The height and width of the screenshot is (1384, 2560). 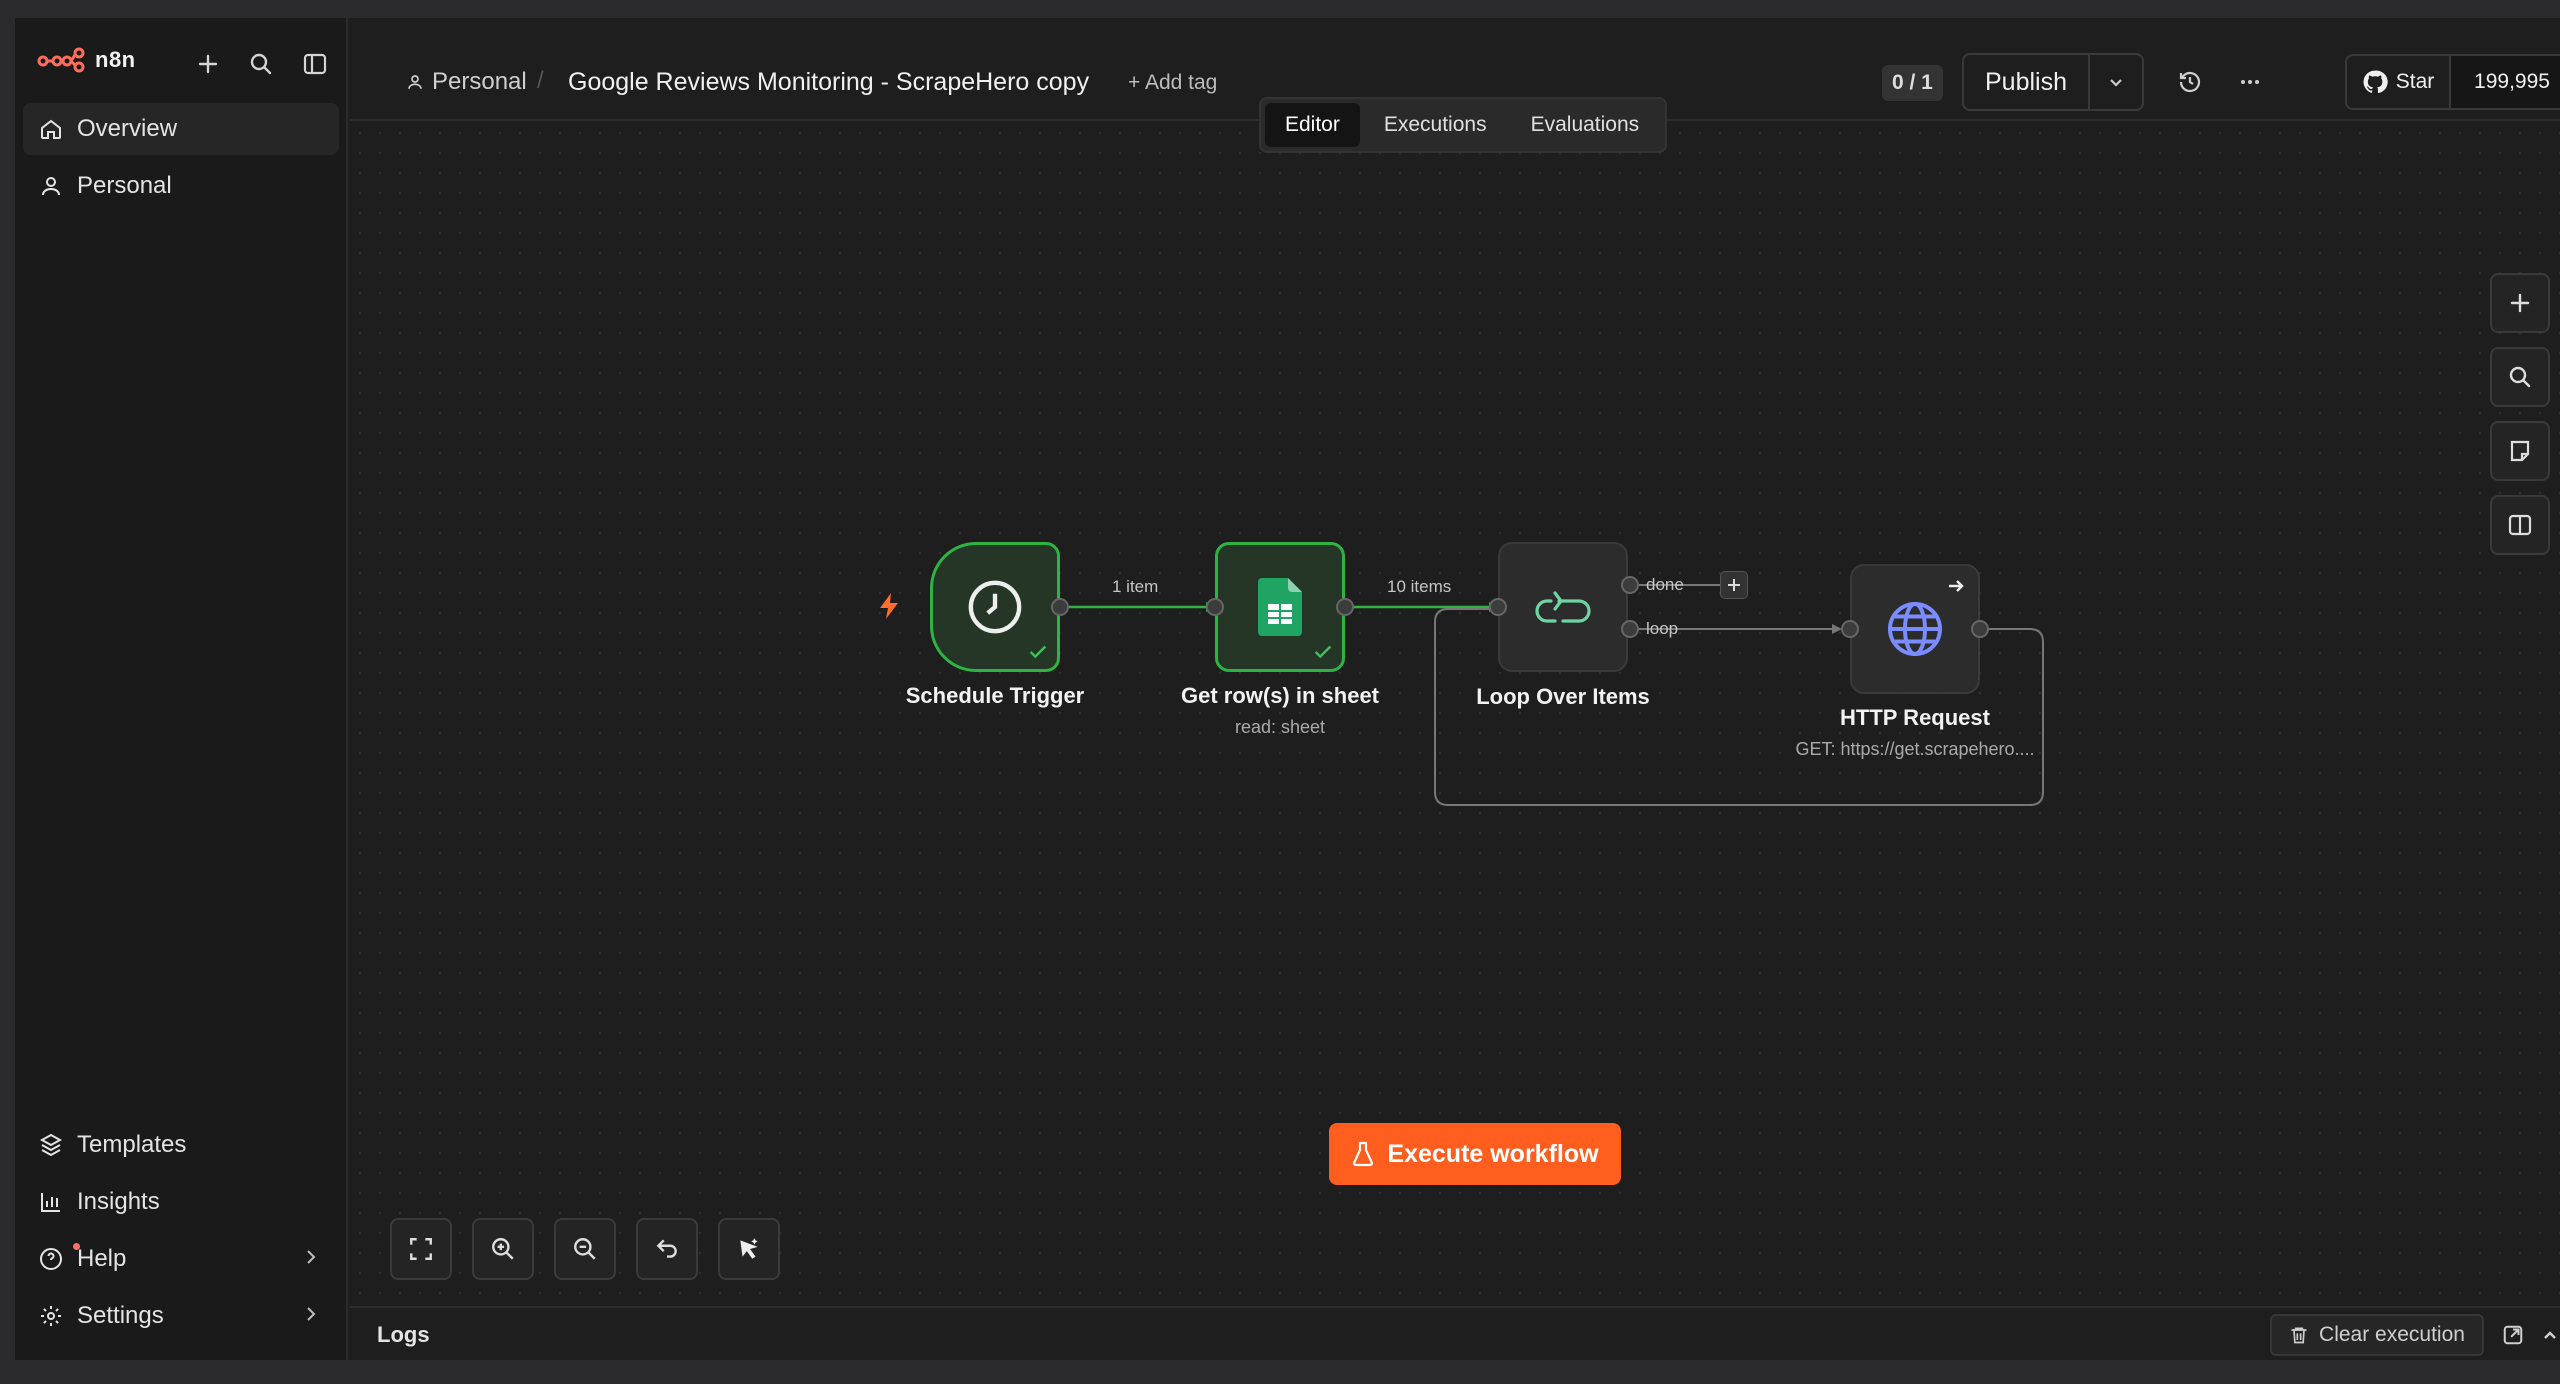 I want to click on node-http-request, so click(x=1915, y=629).